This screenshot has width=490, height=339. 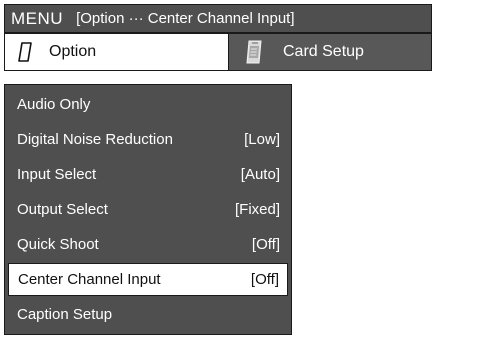 What do you see at coordinates (57, 174) in the screenshot?
I see `menu-item-label: Input Select` at bounding box center [57, 174].